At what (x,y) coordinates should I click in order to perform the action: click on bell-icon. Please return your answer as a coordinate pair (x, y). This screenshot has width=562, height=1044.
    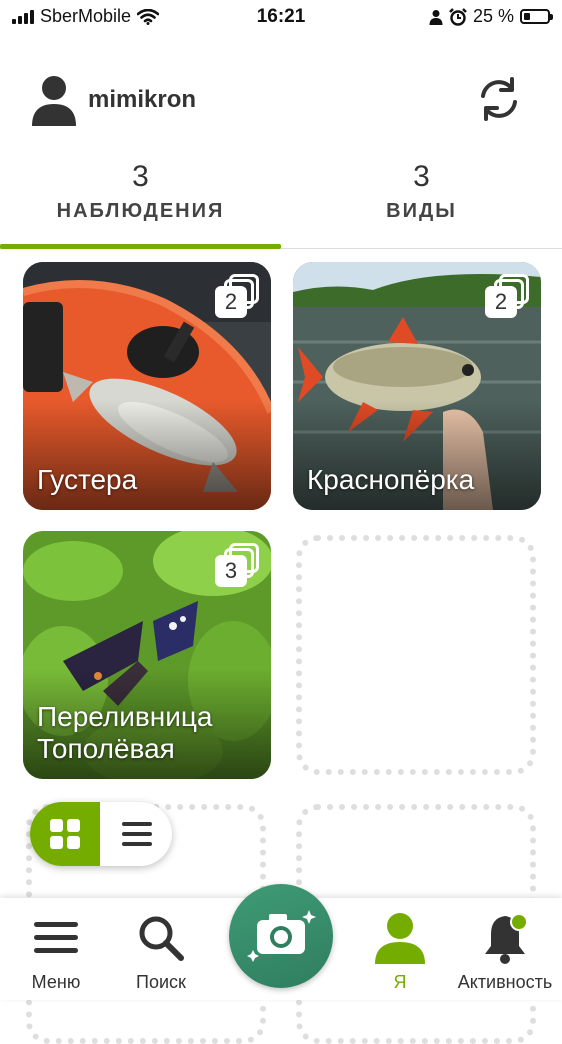
    Looking at the image, I should click on (506, 938).